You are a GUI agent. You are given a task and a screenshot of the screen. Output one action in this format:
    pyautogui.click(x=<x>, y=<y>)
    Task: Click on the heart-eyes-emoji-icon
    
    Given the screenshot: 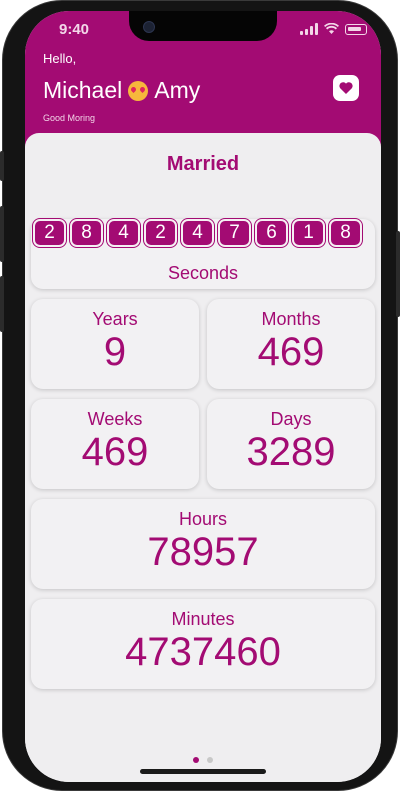 What is the action you would take?
    pyautogui.click(x=138, y=90)
    